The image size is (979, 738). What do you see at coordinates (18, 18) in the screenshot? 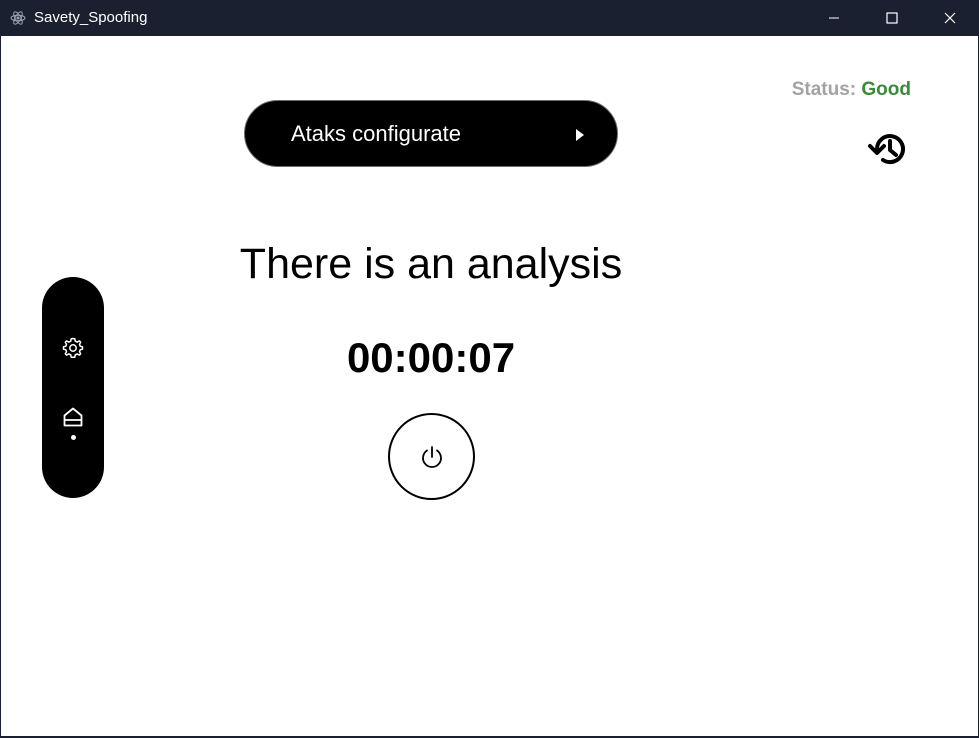
I see `electron-icon` at bounding box center [18, 18].